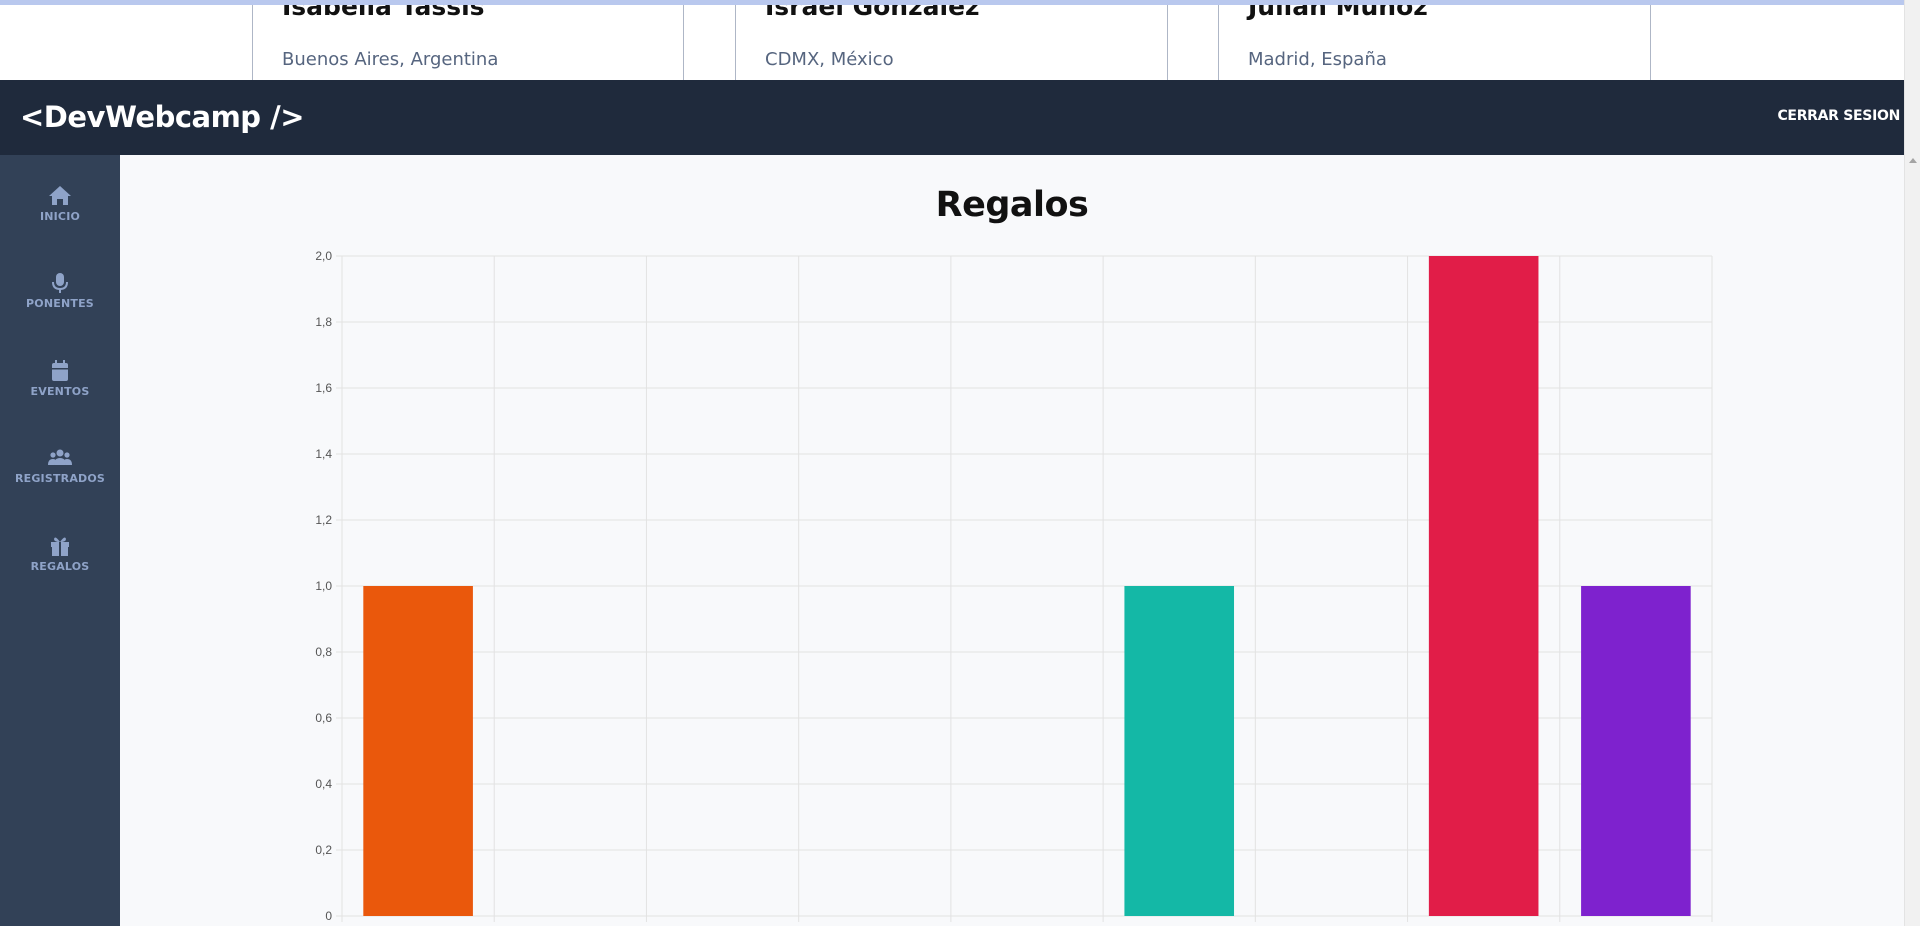  What do you see at coordinates (952, 117) in the screenshot?
I see `dashboard-header: <DevWebcamp /> CERRAR SESION` at bounding box center [952, 117].